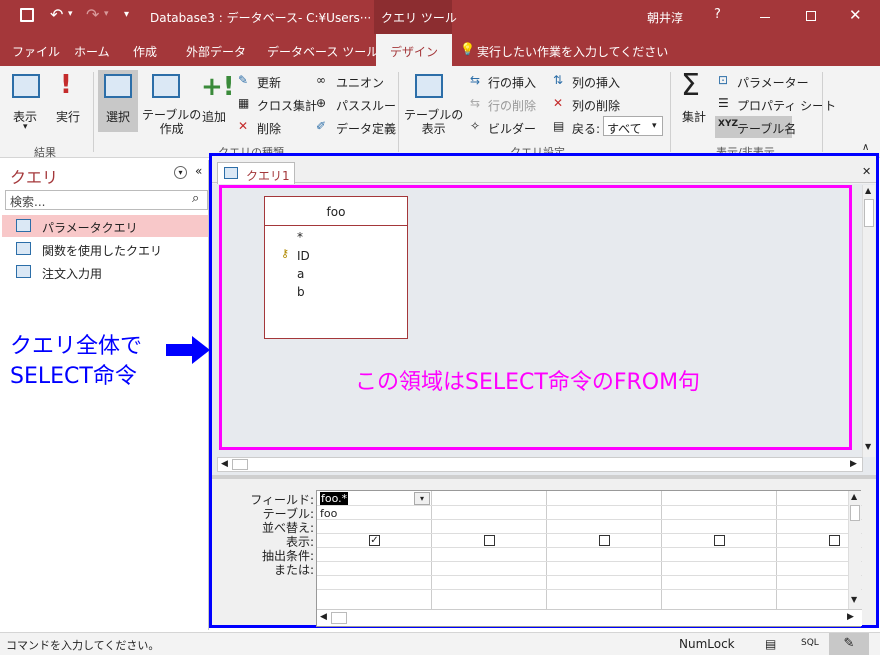  What do you see at coordinates (269, 82) in the screenshot?
I see `update-button: 更新` at bounding box center [269, 82].